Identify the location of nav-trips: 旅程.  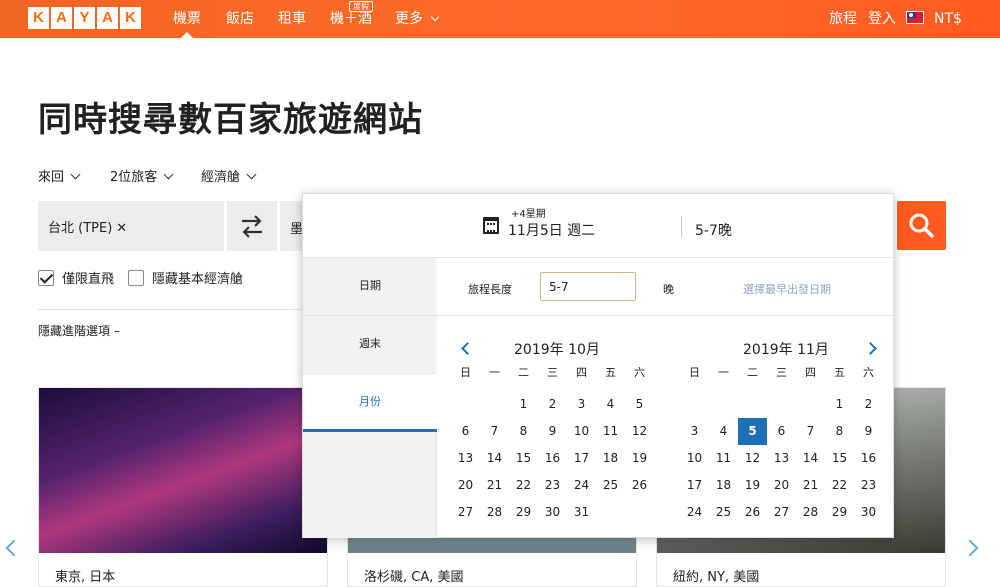
(843, 19).